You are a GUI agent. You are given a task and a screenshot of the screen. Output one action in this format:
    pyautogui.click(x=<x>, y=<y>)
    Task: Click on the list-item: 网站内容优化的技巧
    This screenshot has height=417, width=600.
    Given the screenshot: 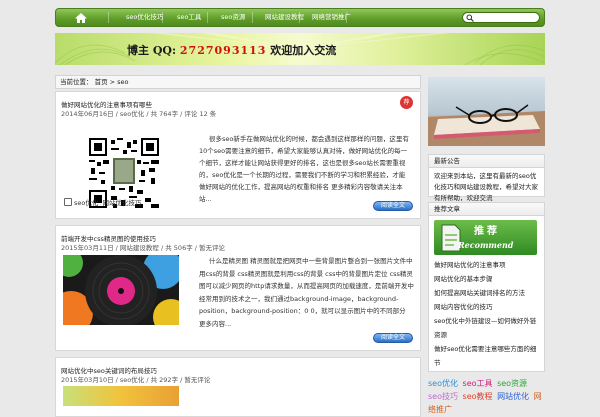 What is the action you would take?
    pyautogui.click(x=486, y=307)
    